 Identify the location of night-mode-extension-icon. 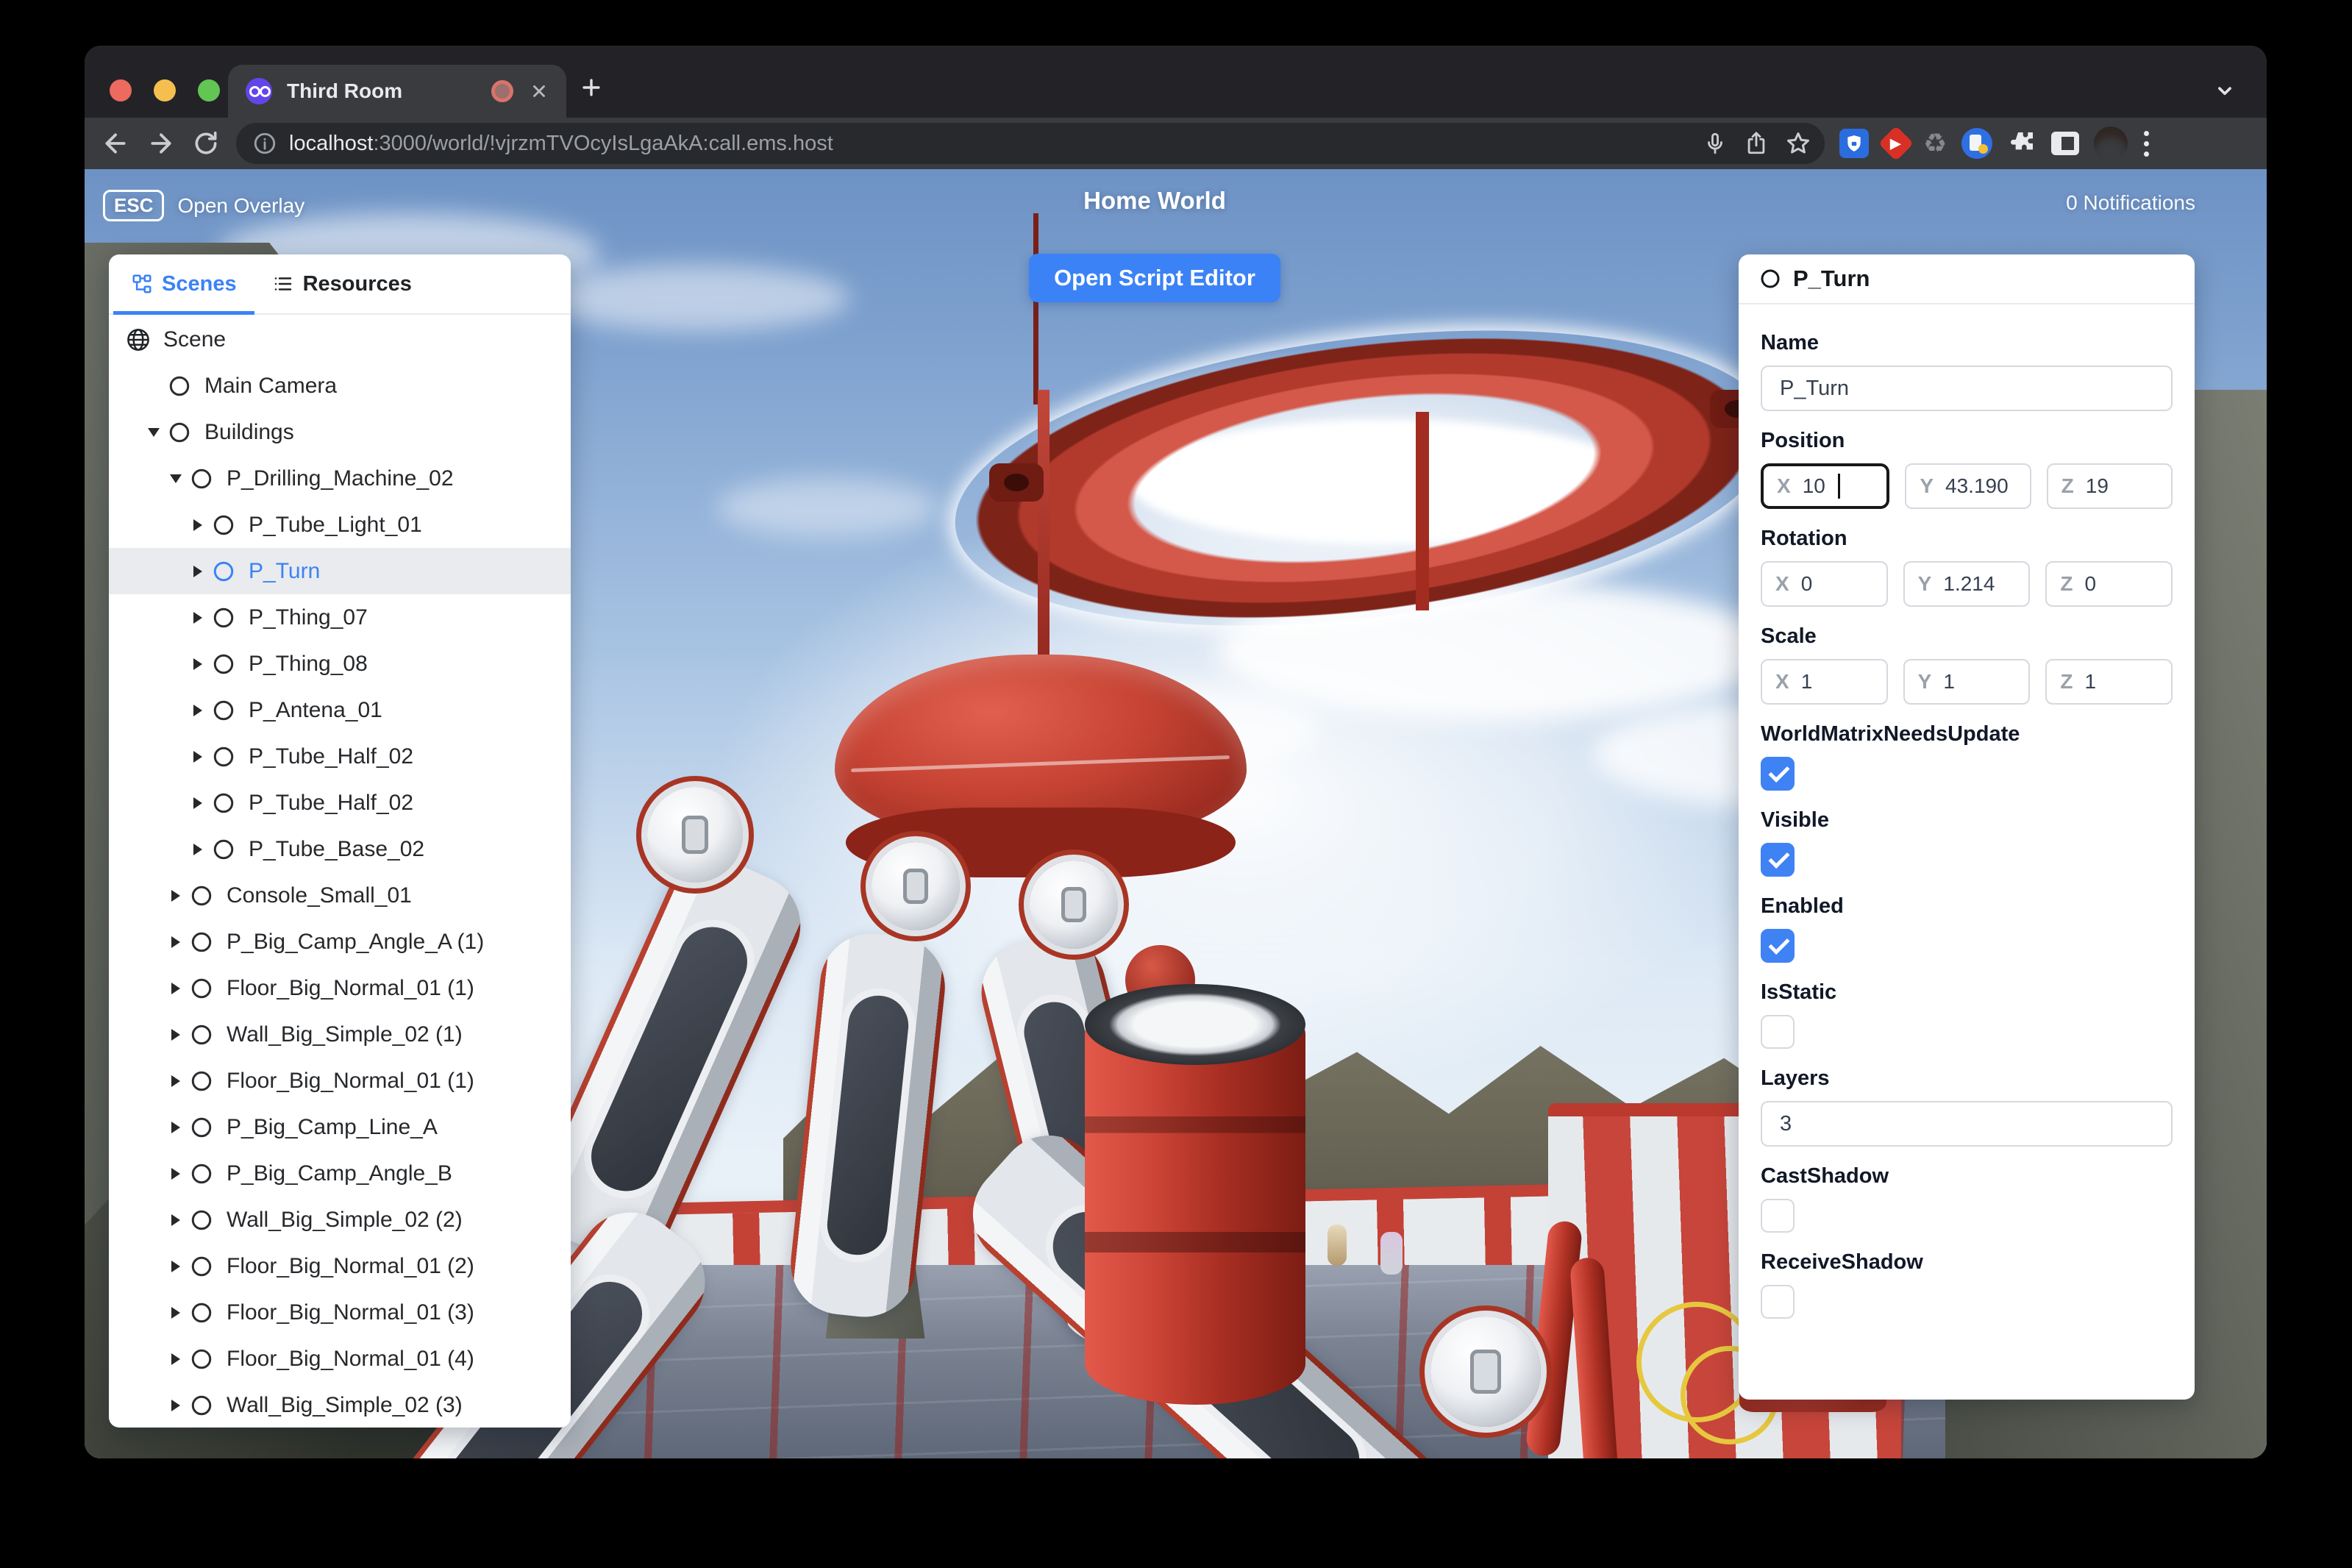
(1977, 143).